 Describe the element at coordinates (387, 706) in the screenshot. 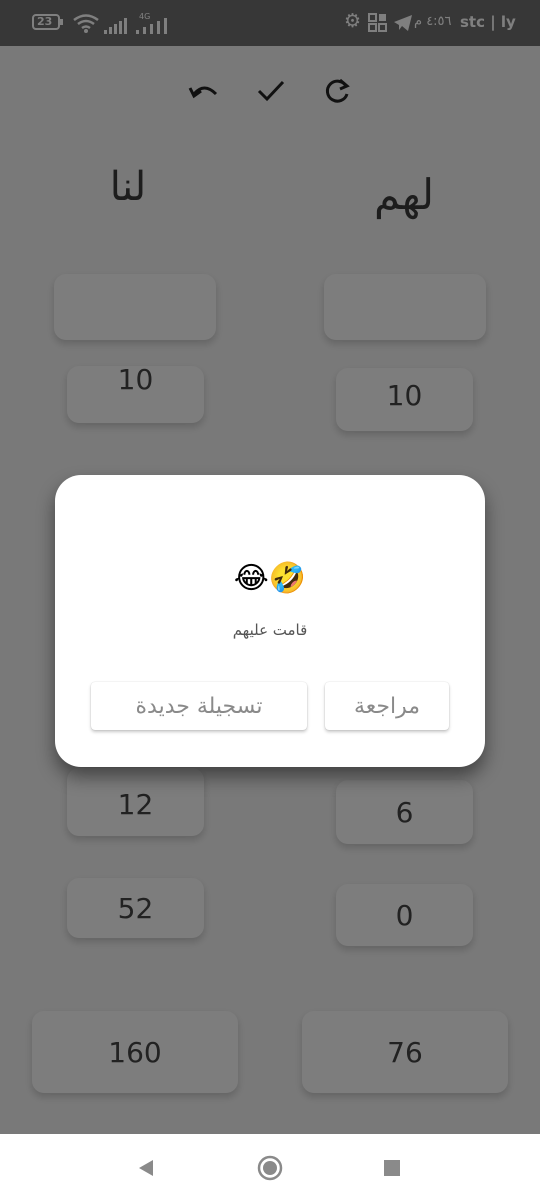

I see `review-button: مراجعة` at that location.